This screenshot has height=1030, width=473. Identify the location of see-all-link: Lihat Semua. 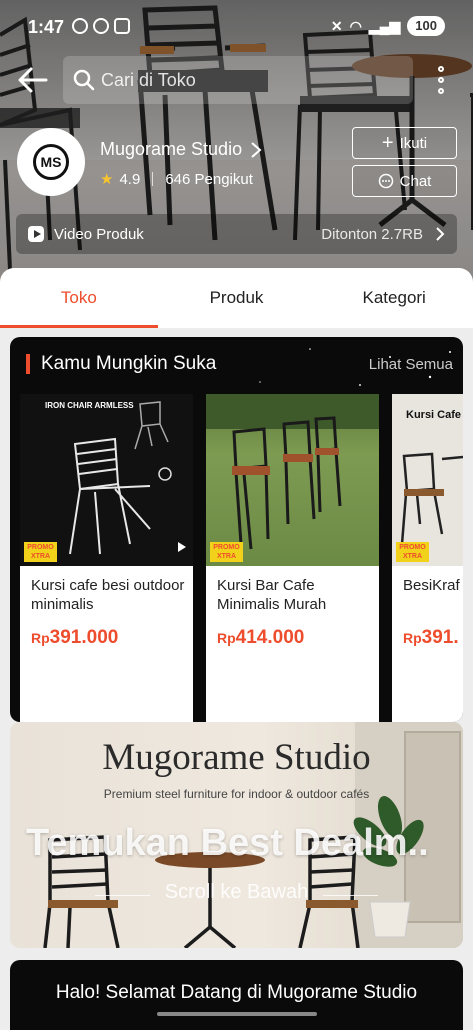
(411, 364).